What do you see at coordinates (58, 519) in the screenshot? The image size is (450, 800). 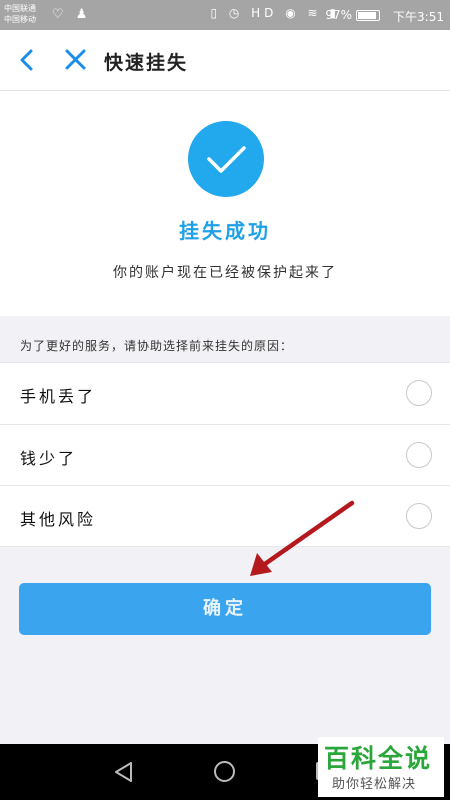 I see `reason-label: 其他风险` at bounding box center [58, 519].